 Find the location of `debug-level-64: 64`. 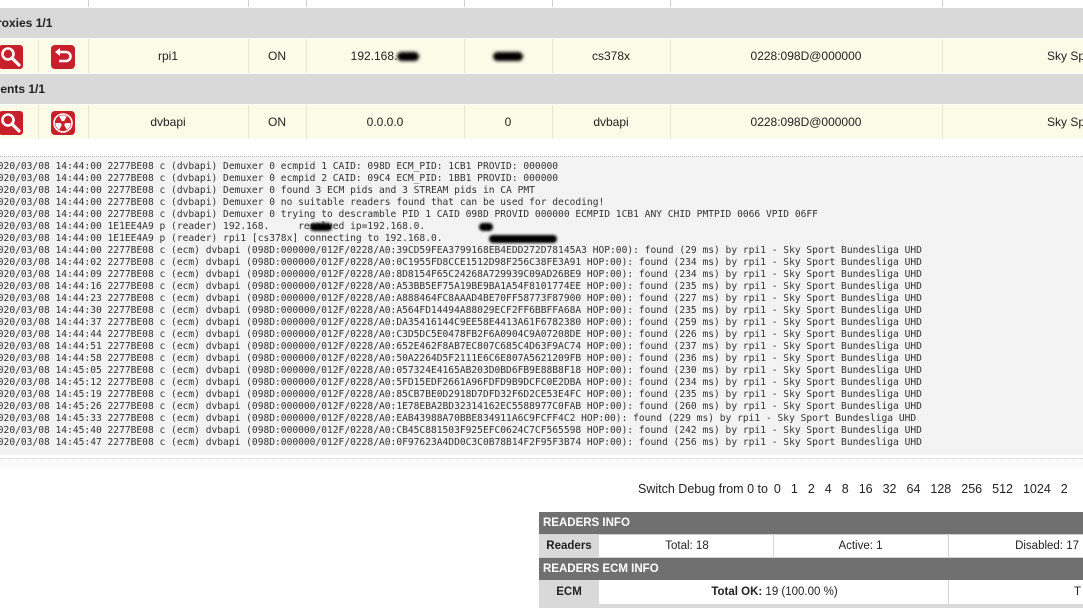

debug-level-64: 64 is located at coordinates (914, 489).